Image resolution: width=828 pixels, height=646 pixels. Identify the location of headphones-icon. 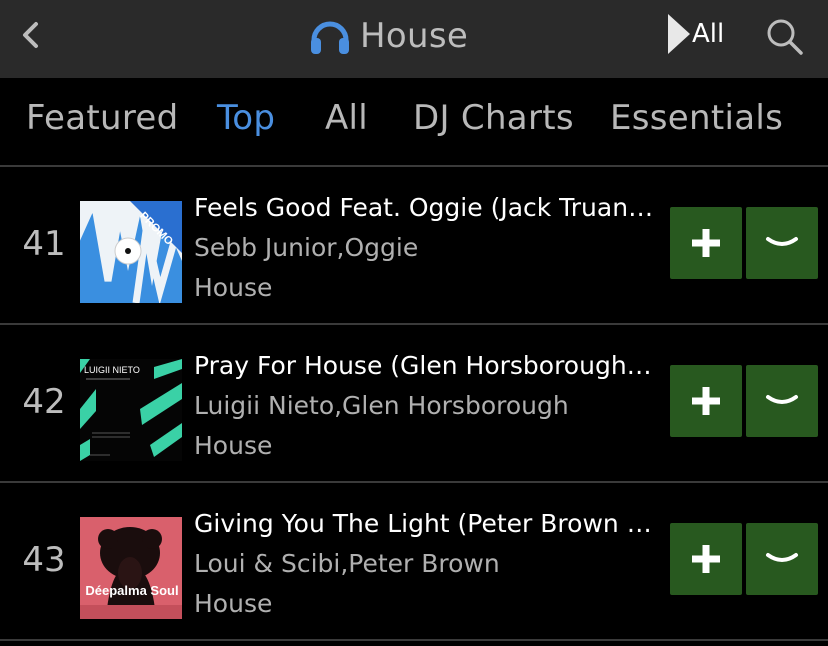
(330, 37).